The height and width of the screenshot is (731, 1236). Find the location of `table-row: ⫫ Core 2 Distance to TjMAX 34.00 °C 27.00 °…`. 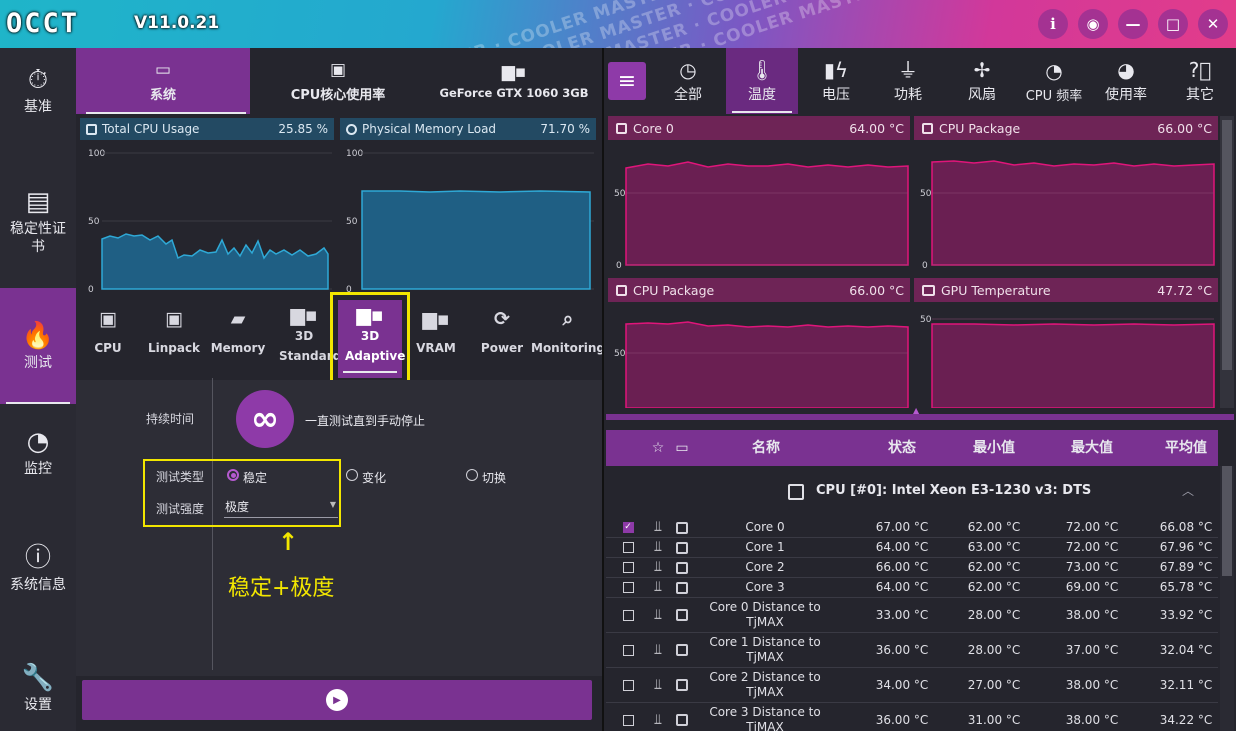

table-row: ⫫ Core 2 Distance to TjMAX 34.00 °C 27.00 °… is located at coordinates (912, 685).